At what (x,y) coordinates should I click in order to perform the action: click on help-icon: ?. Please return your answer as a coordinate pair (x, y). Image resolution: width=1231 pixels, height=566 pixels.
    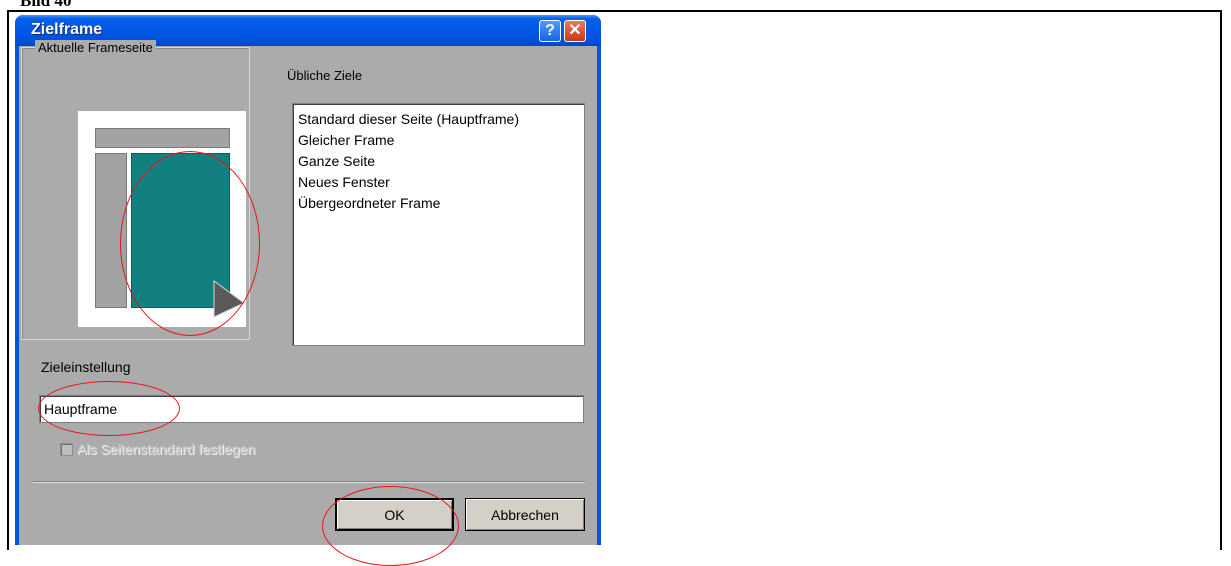
    Looking at the image, I should click on (550, 31).